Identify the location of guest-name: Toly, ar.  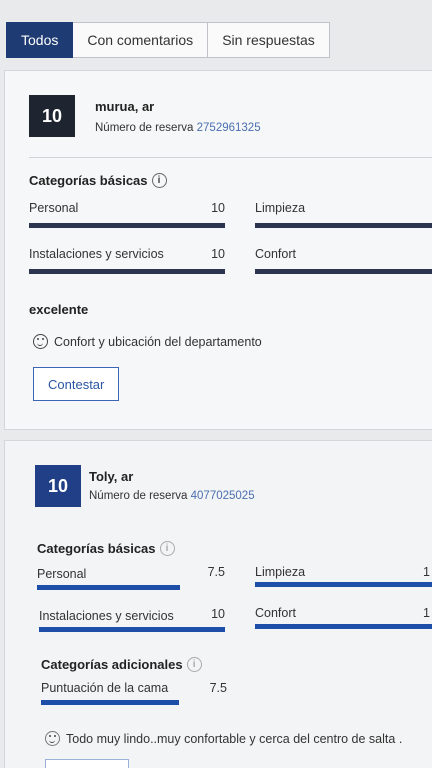
(111, 476).